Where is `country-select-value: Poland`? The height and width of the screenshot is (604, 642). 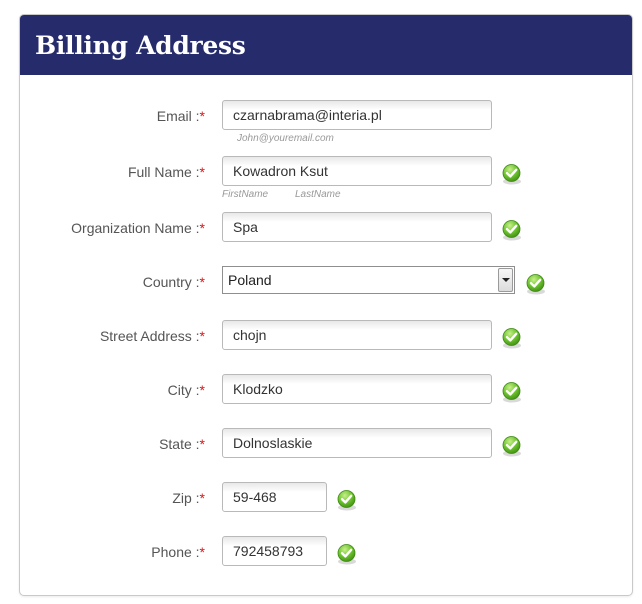
country-select-value: Poland is located at coordinates (250, 280).